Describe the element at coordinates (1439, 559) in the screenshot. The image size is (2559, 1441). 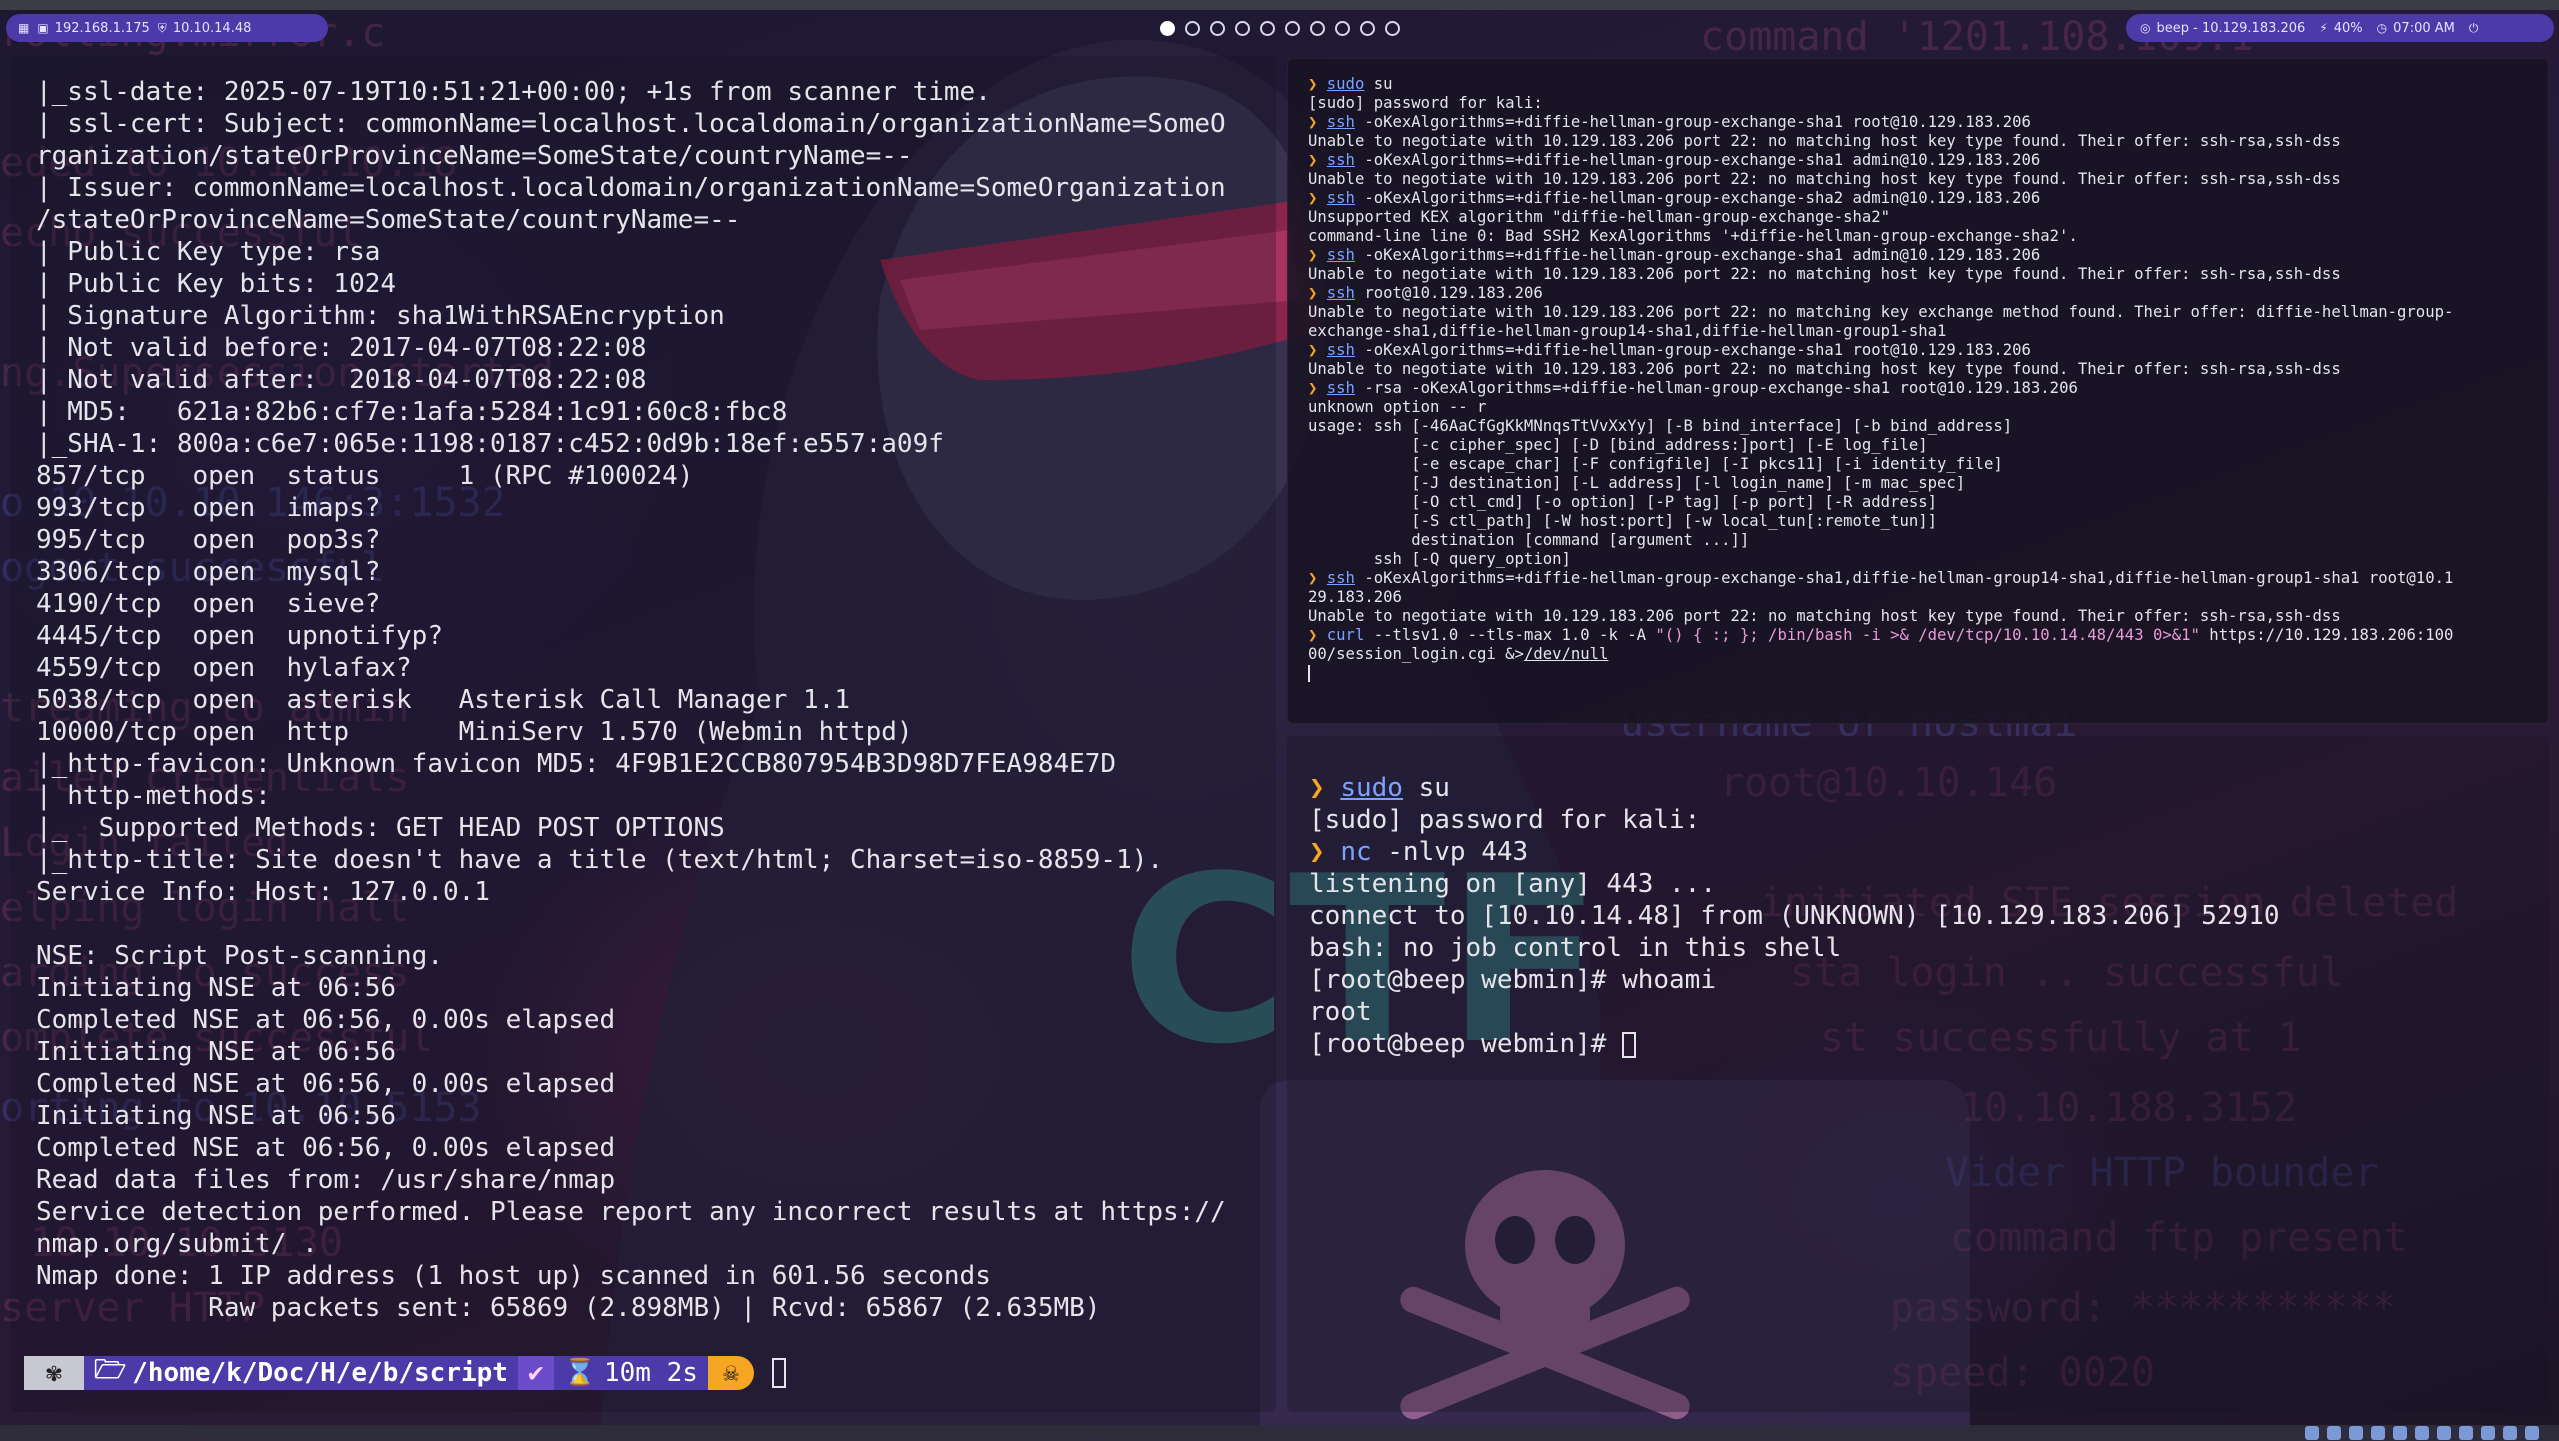
I see `terminal-line: ssh [-Q query_option]` at that location.